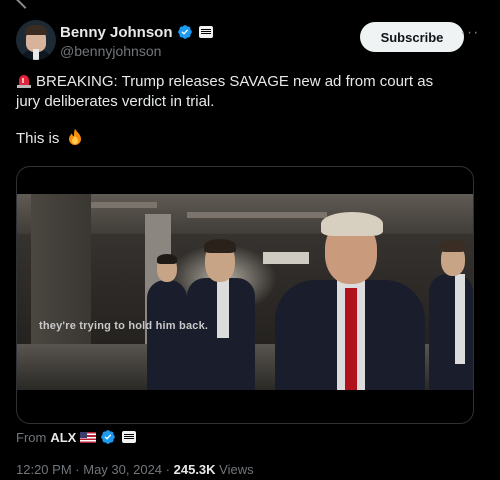 The width and height of the screenshot is (500, 480). I want to click on views-label: Views, so click(236, 469).